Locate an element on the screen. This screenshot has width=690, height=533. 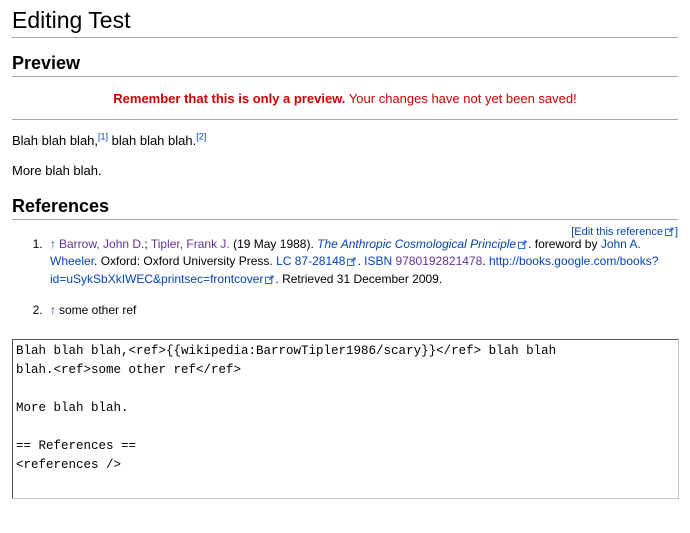
ref-marker-1: [1] is located at coordinates (103, 137).